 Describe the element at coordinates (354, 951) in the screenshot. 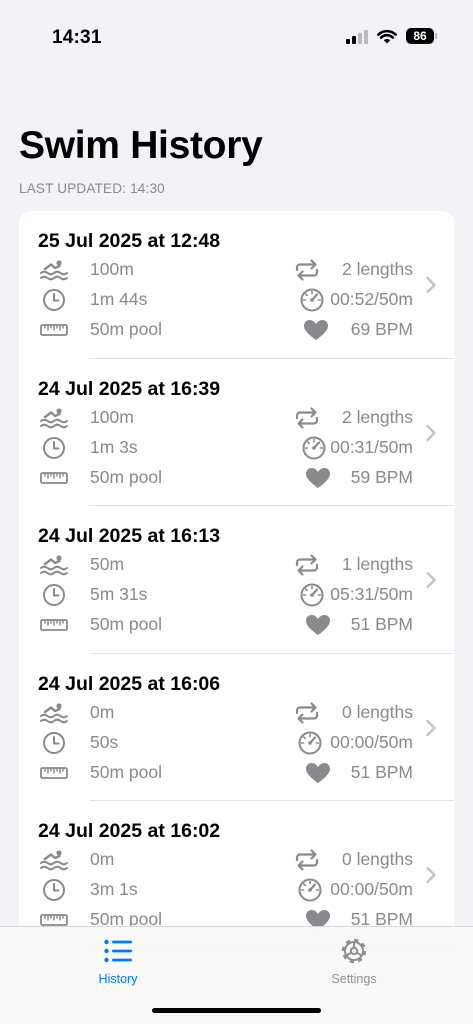

I see `gear-icon` at that location.